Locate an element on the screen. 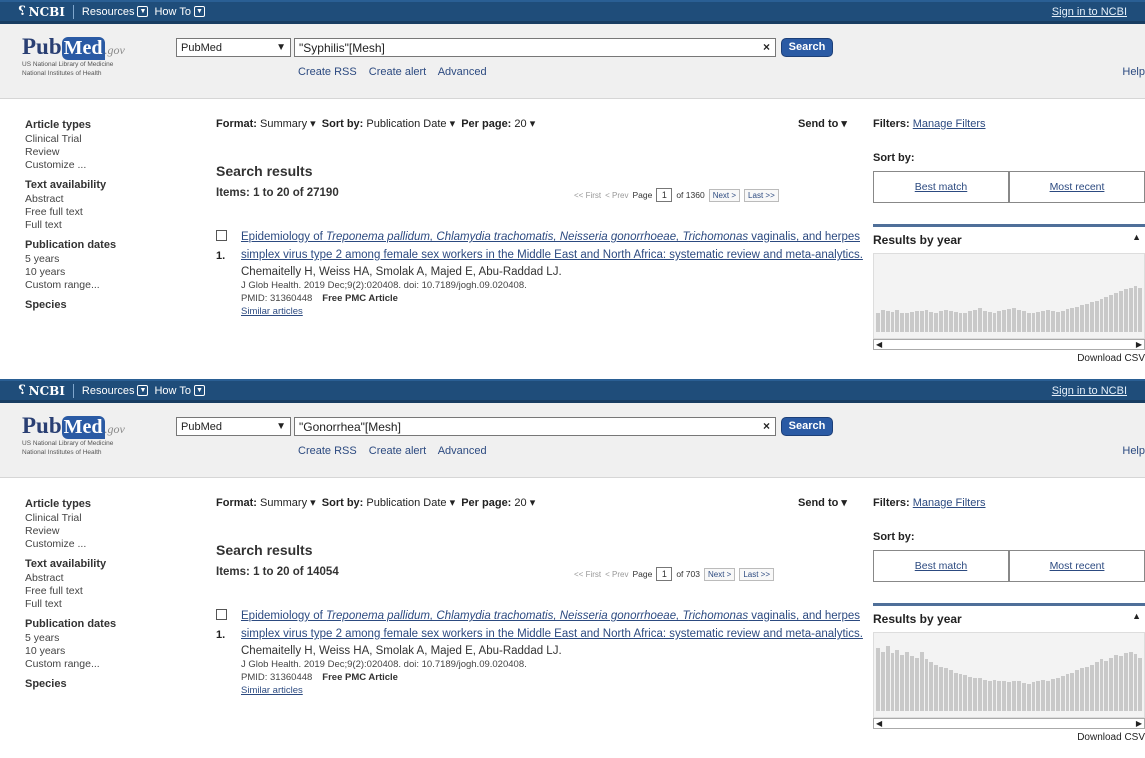  next-page-button: Next > is located at coordinates (719, 574).